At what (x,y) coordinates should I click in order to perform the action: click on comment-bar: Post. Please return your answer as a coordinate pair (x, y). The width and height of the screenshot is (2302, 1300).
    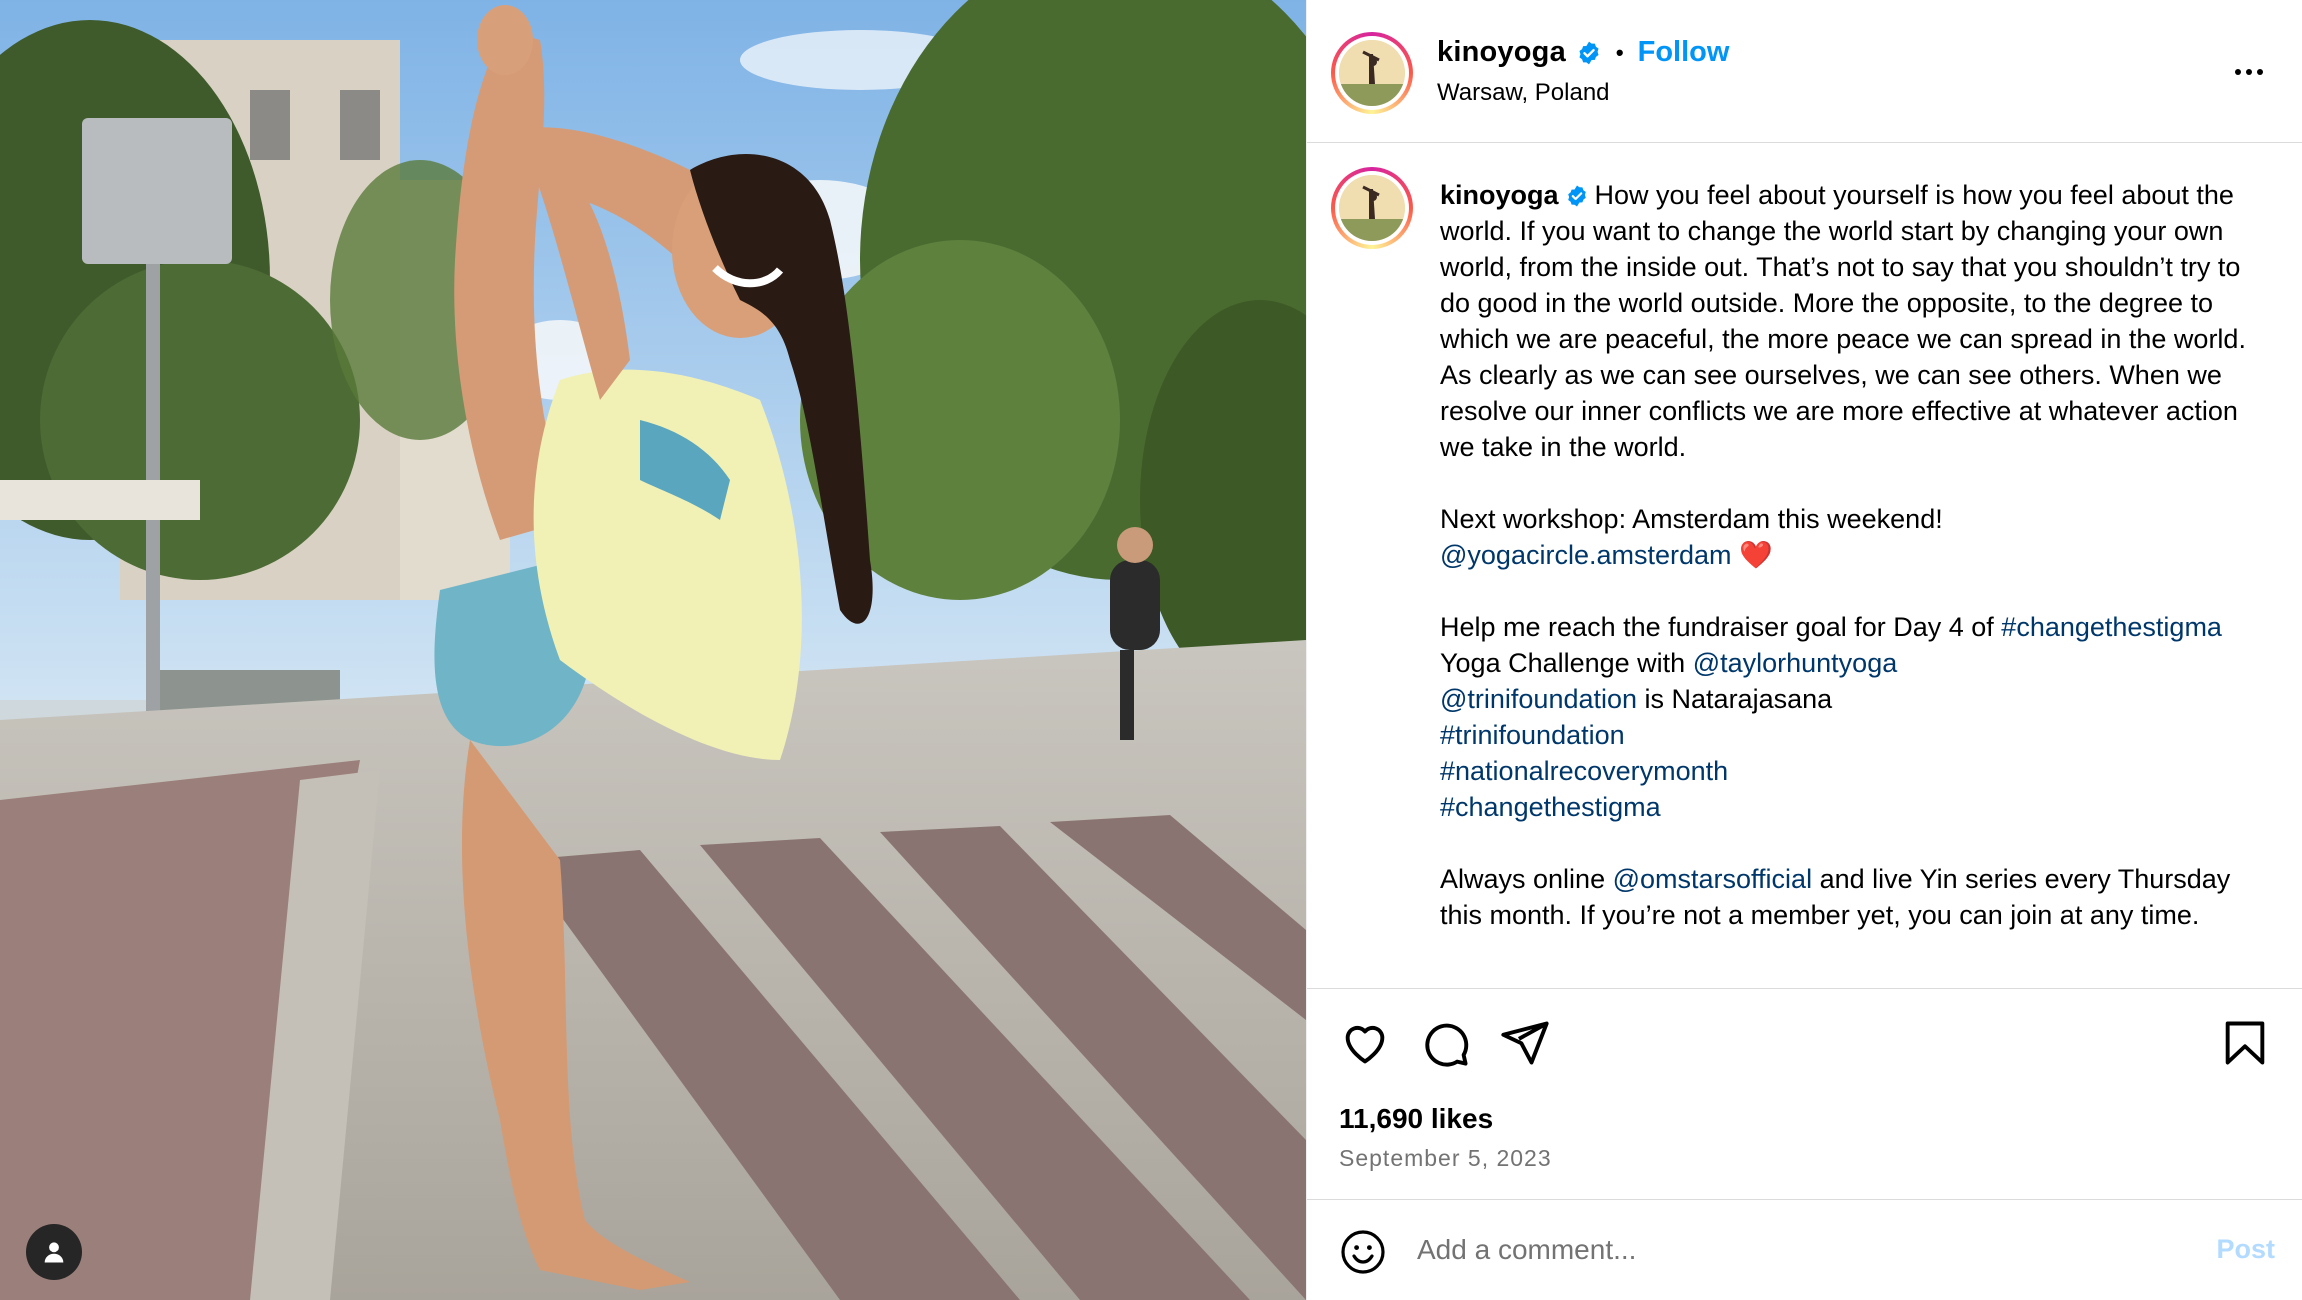
    Looking at the image, I should click on (1804, 1249).